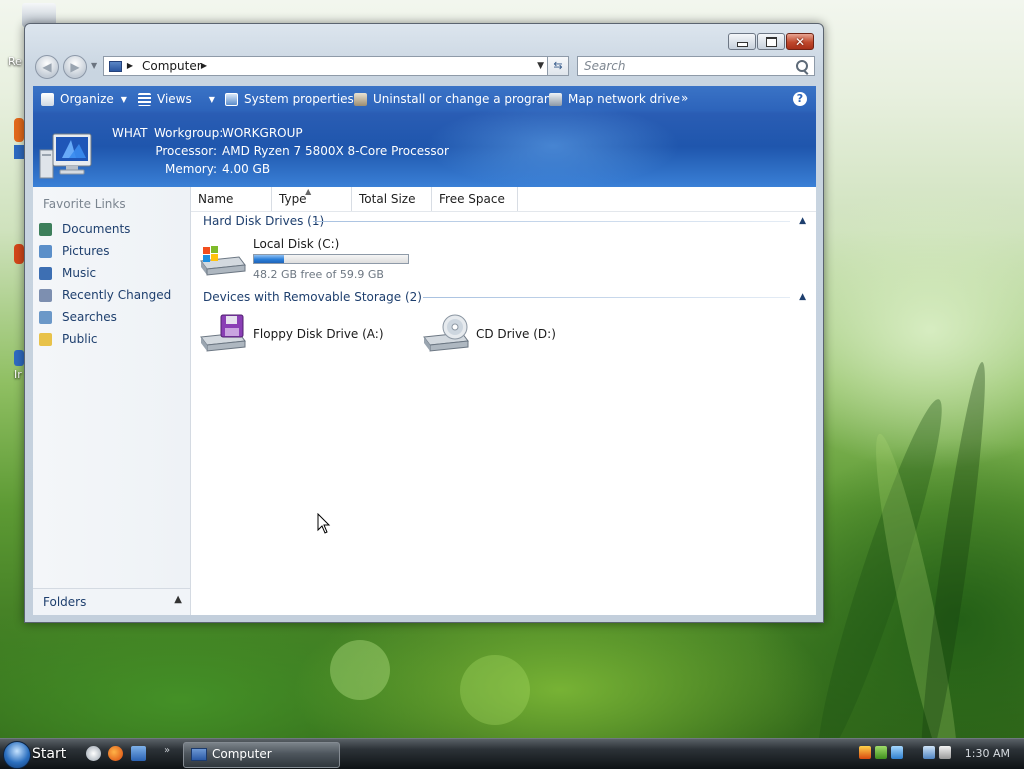 The image size is (1024, 769). I want to click on recent-pages-dropdown: ▼, so click(94, 65).